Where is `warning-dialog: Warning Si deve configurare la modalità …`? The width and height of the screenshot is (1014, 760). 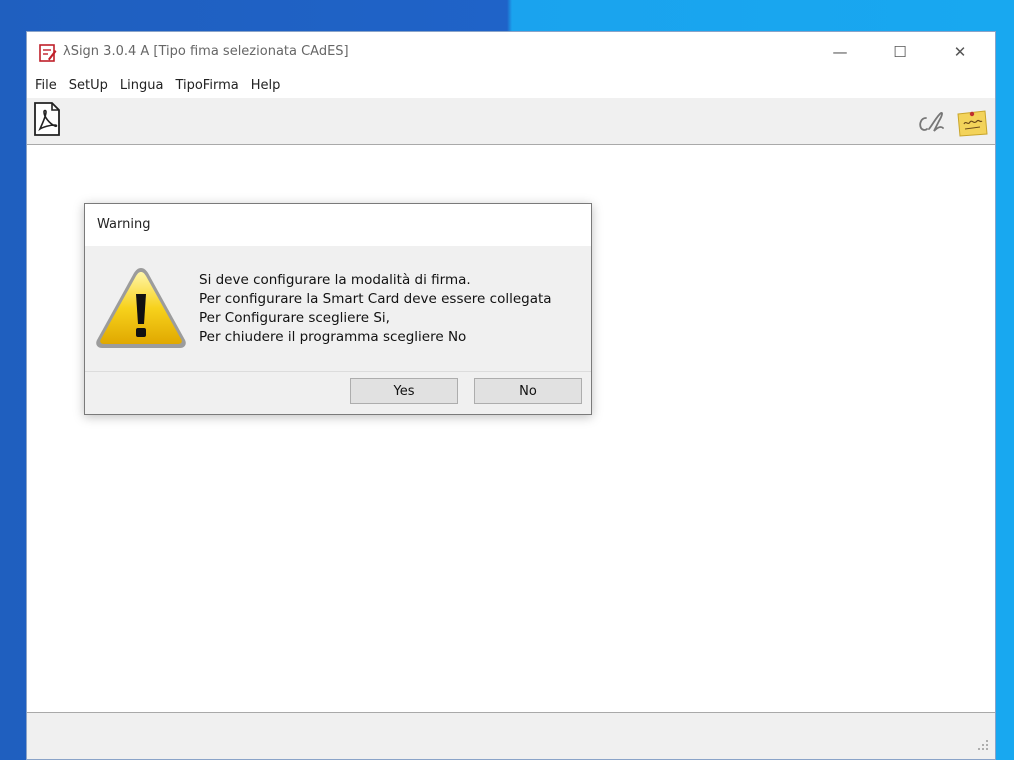 warning-dialog: Warning Si deve configurare la modalità … is located at coordinates (338, 309).